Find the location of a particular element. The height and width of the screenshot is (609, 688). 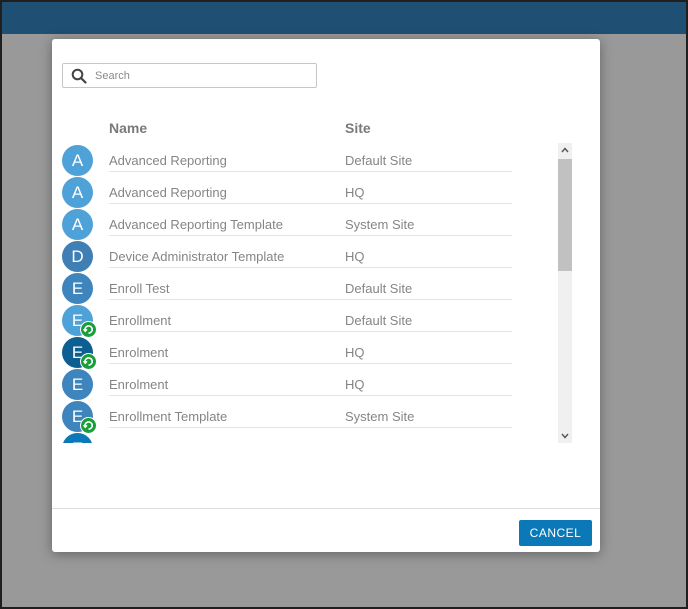

role-name: Enrollment is located at coordinates (227, 322).